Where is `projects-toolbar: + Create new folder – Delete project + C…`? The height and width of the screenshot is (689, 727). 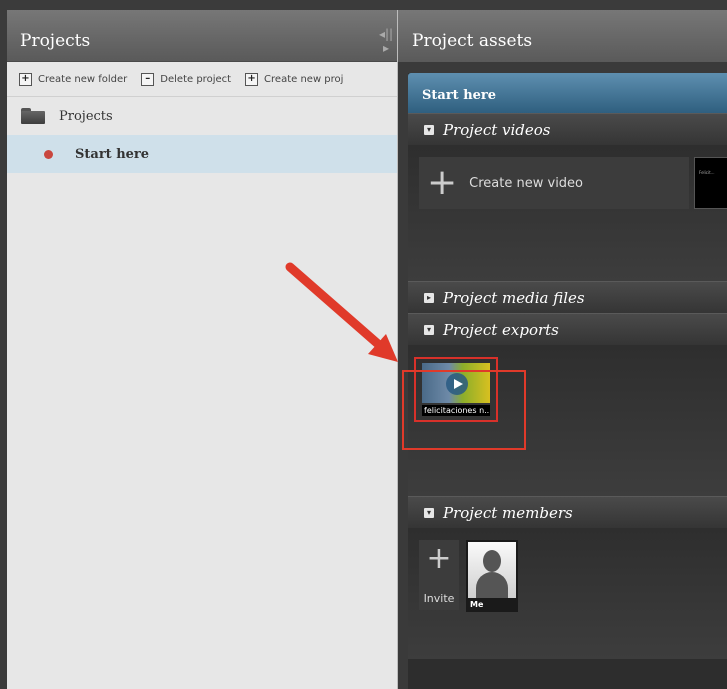 projects-toolbar: + Create new folder – Delete project + C… is located at coordinates (202, 79).